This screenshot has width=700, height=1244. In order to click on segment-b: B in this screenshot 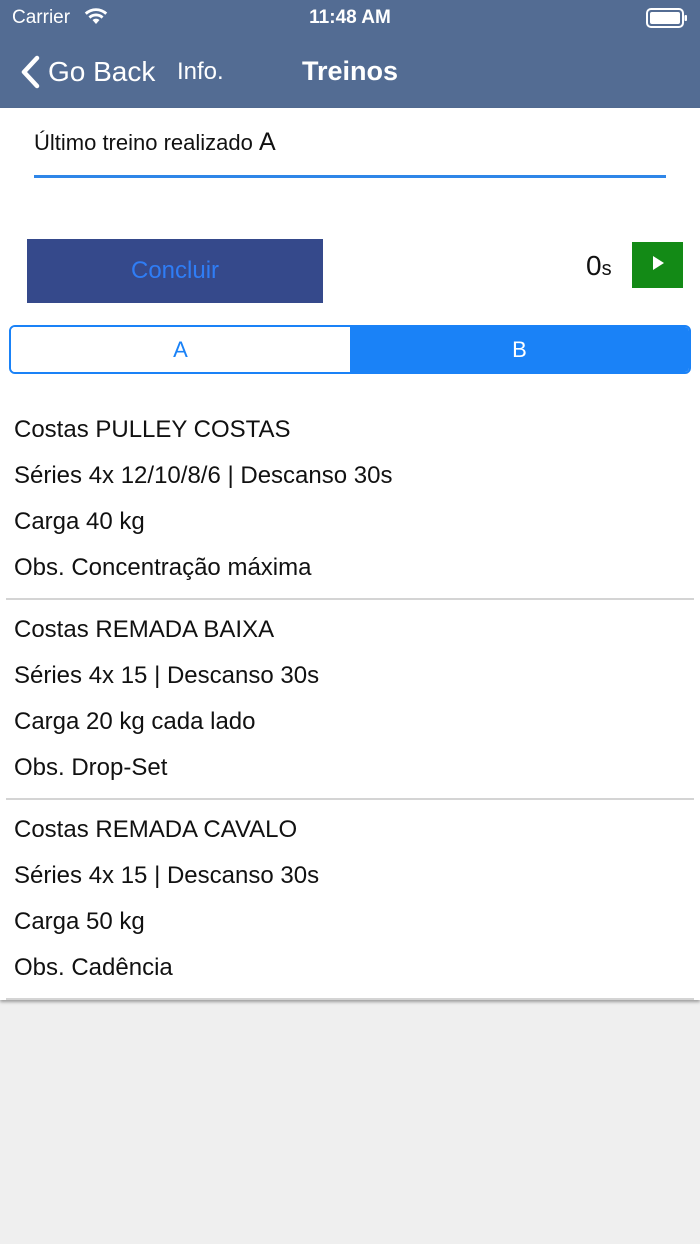, I will do `click(519, 349)`.